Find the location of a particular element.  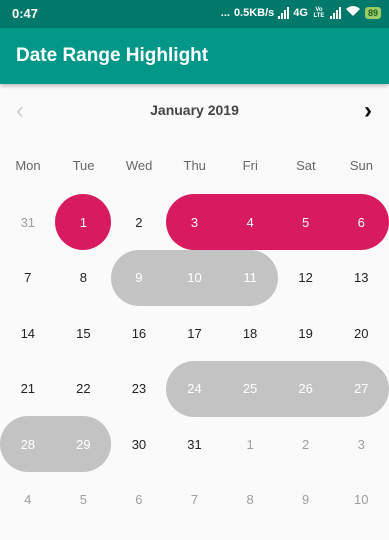

calendar-day: 19 is located at coordinates (306, 333).